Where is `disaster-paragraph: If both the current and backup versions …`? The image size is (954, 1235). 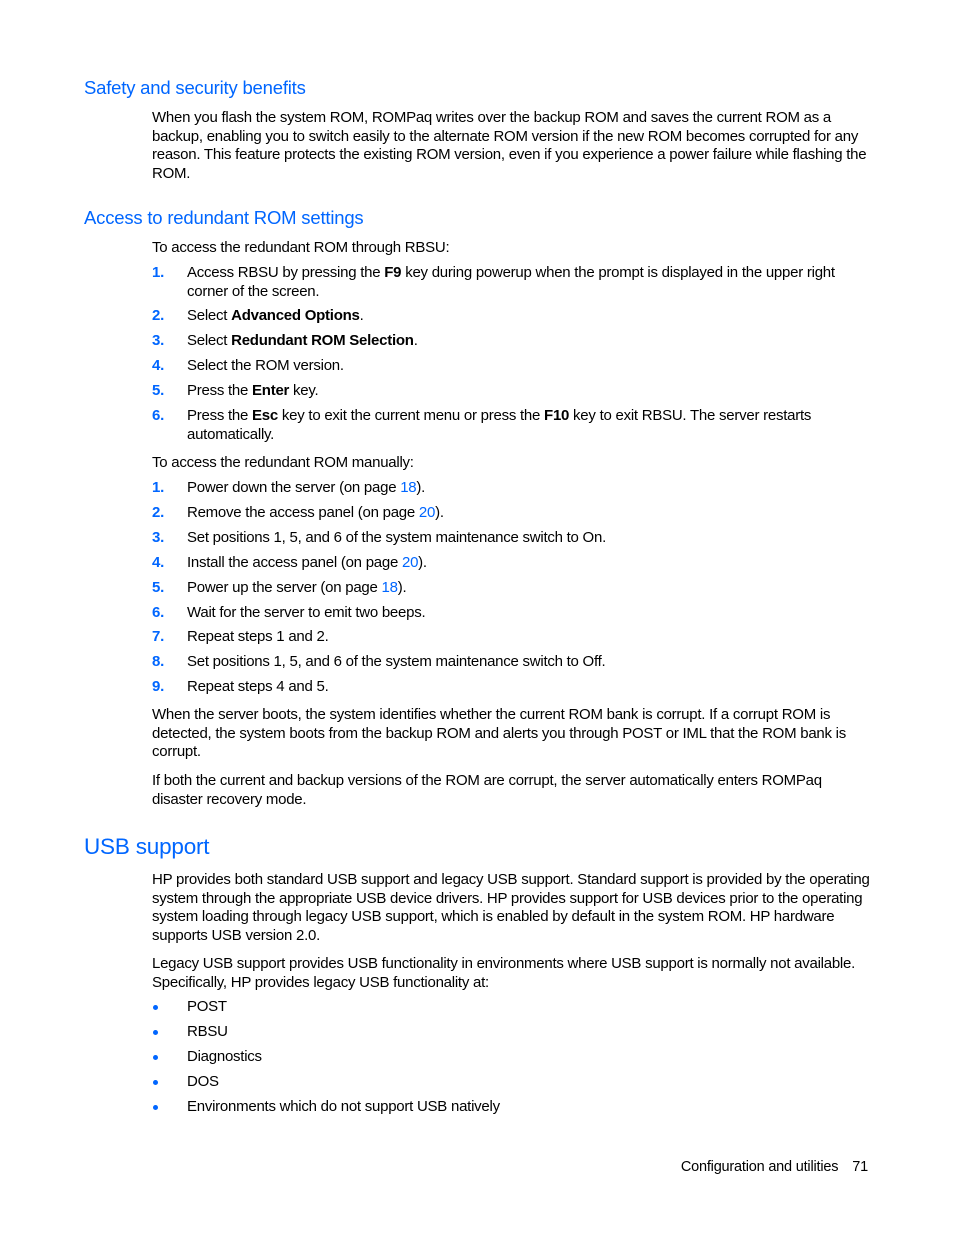
disaster-paragraph: If both the current and backup versions … is located at coordinates (487, 790).